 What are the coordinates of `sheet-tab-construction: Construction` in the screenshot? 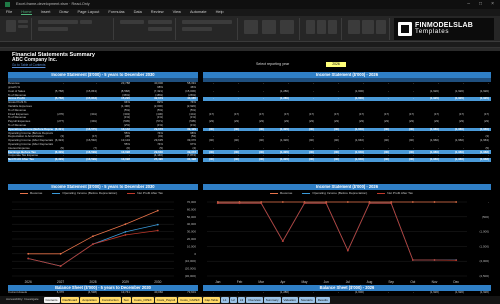 It's located at (110, 300).